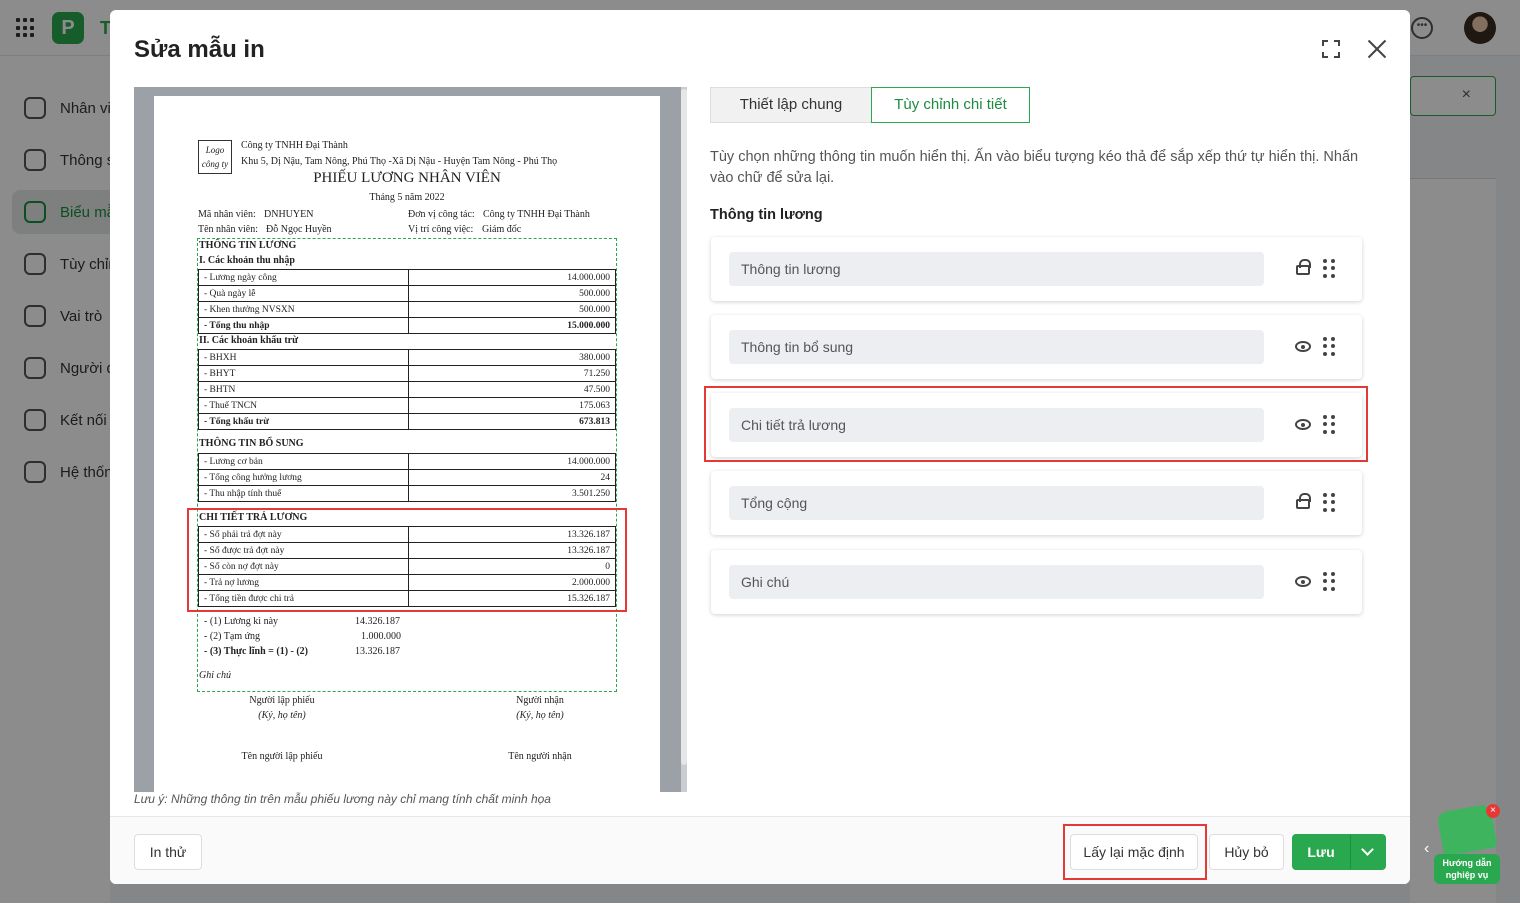 This screenshot has width=1520, height=903. What do you see at coordinates (199, 49) in the screenshot?
I see `modal-title: Sửa mẫu in` at bounding box center [199, 49].